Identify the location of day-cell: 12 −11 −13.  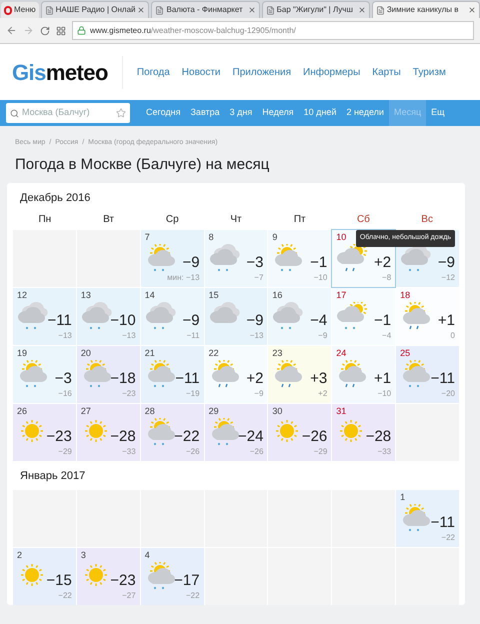
(44, 316).